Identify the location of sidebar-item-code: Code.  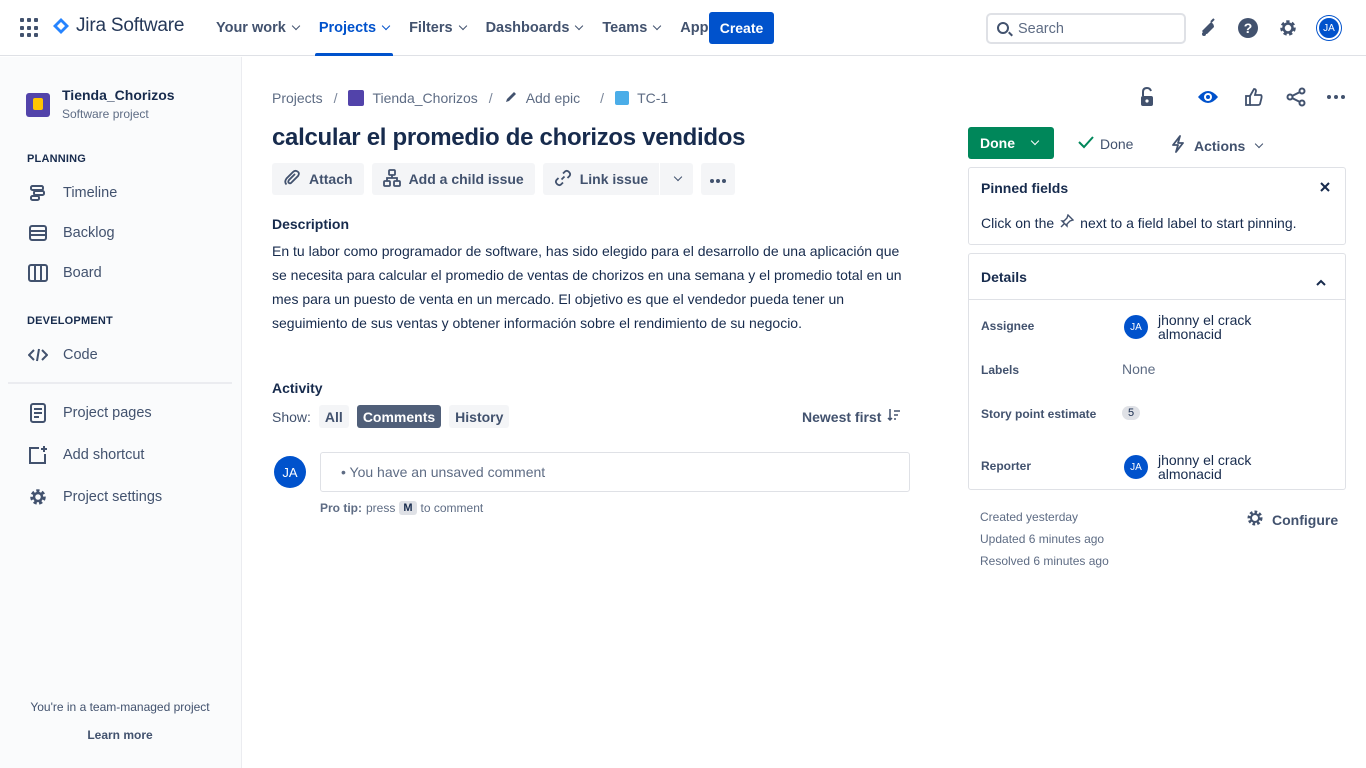
(62, 355).